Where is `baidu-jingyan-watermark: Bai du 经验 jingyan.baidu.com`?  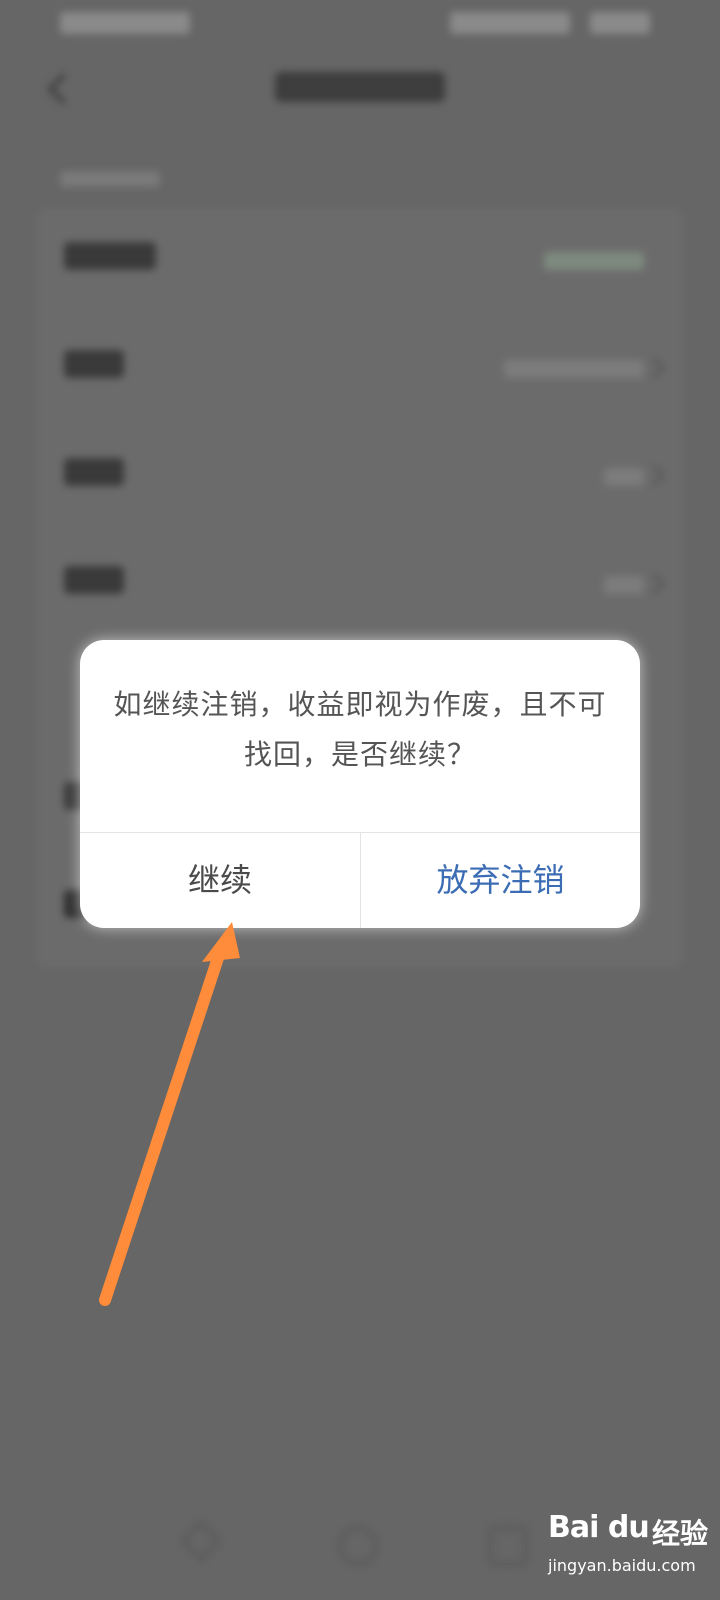
baidu-jingyan-watermark: Bai du 经验 jingyan.baidu.com is located at coordinates (628, 1550).